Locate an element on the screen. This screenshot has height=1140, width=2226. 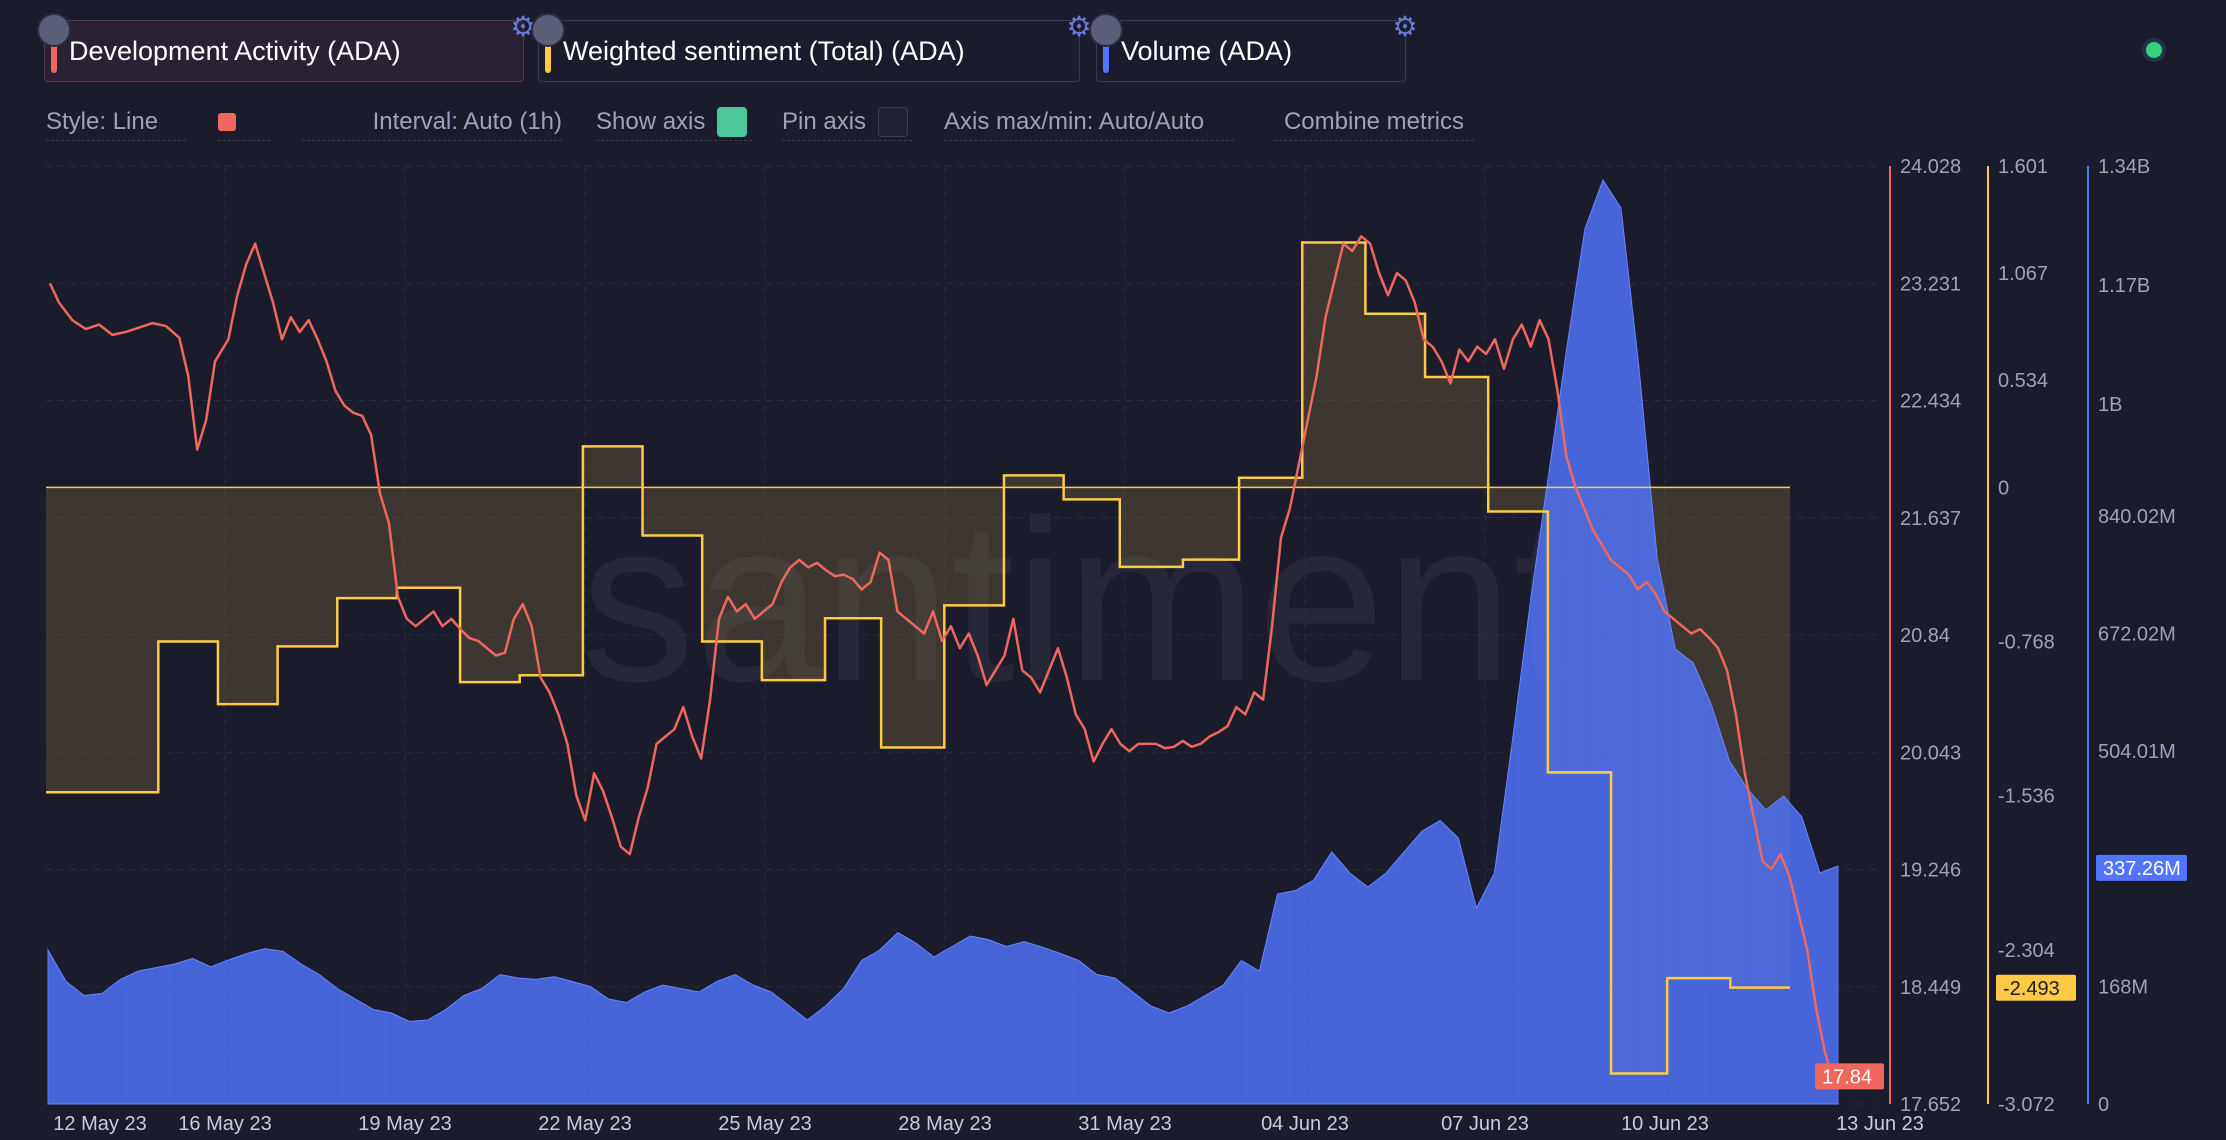
axis-tick-label: 20.043 is located at coordinates (1930, 753).